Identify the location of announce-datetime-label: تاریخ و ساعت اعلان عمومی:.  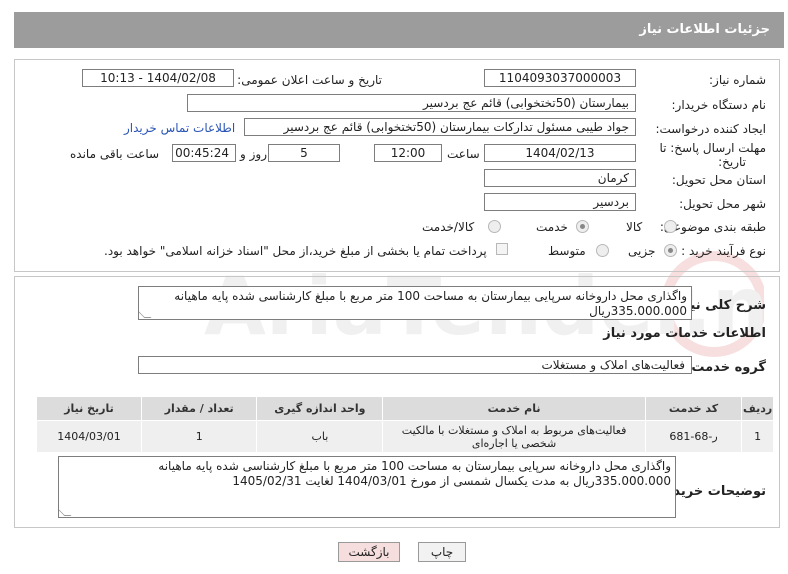
(309, 80).